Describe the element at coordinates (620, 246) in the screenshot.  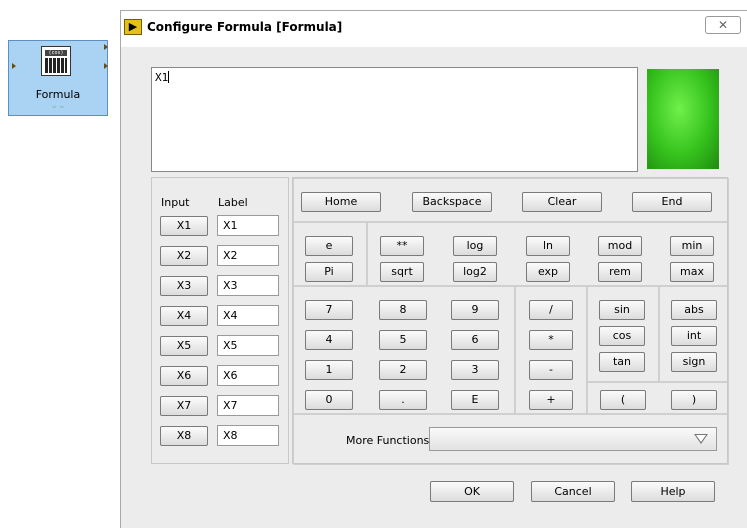
I see `mod-button: mod` at that location.